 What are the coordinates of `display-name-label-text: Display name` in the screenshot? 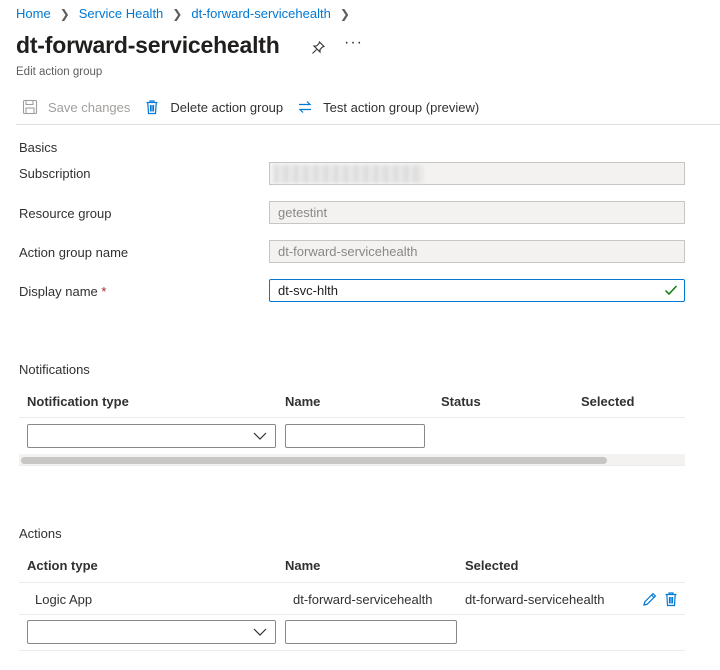 It's located at (58, 291).